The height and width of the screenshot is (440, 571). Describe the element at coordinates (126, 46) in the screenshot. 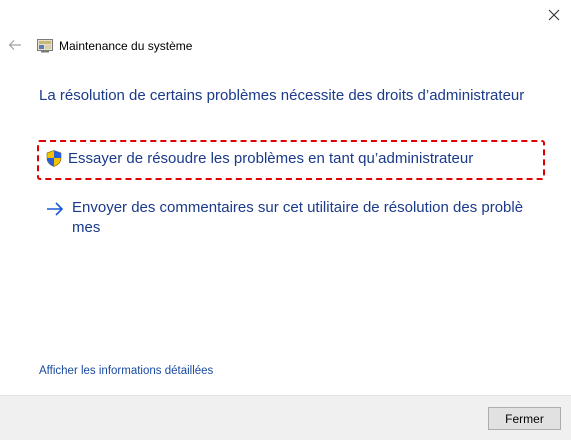

I see `window-title: Maintenance du système` at that location.